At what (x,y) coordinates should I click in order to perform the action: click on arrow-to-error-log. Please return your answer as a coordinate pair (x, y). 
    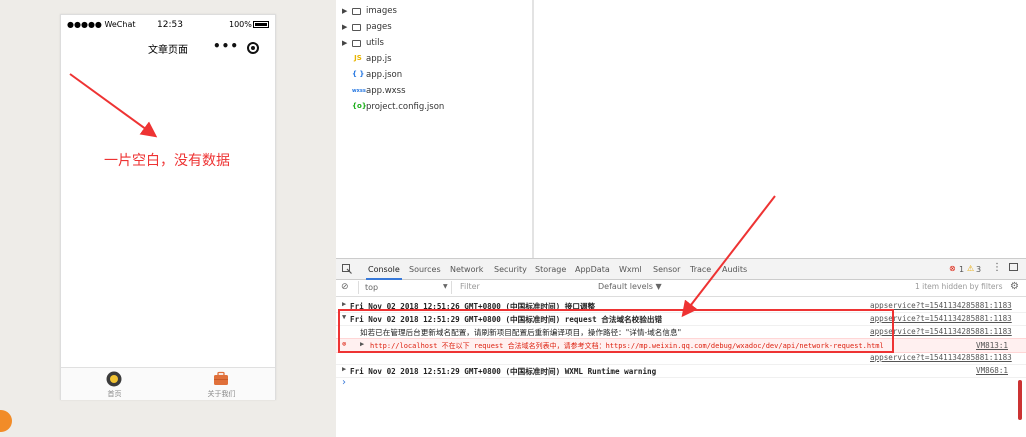
    Looking at the image, I should click on (728, 256).